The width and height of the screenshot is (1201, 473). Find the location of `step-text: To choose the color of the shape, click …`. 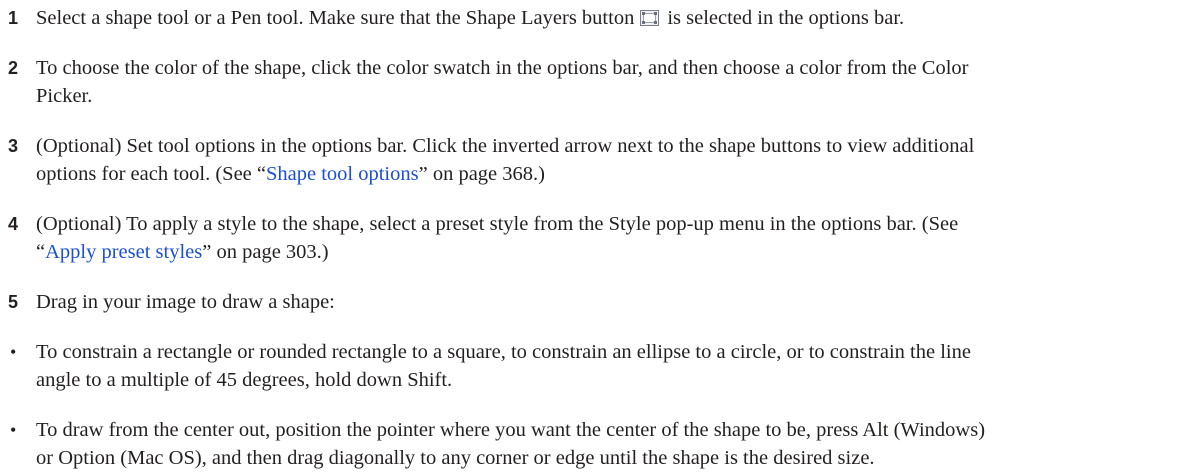

step-text: To choose the color of the shape, click … is located at coordinates (615, 82).